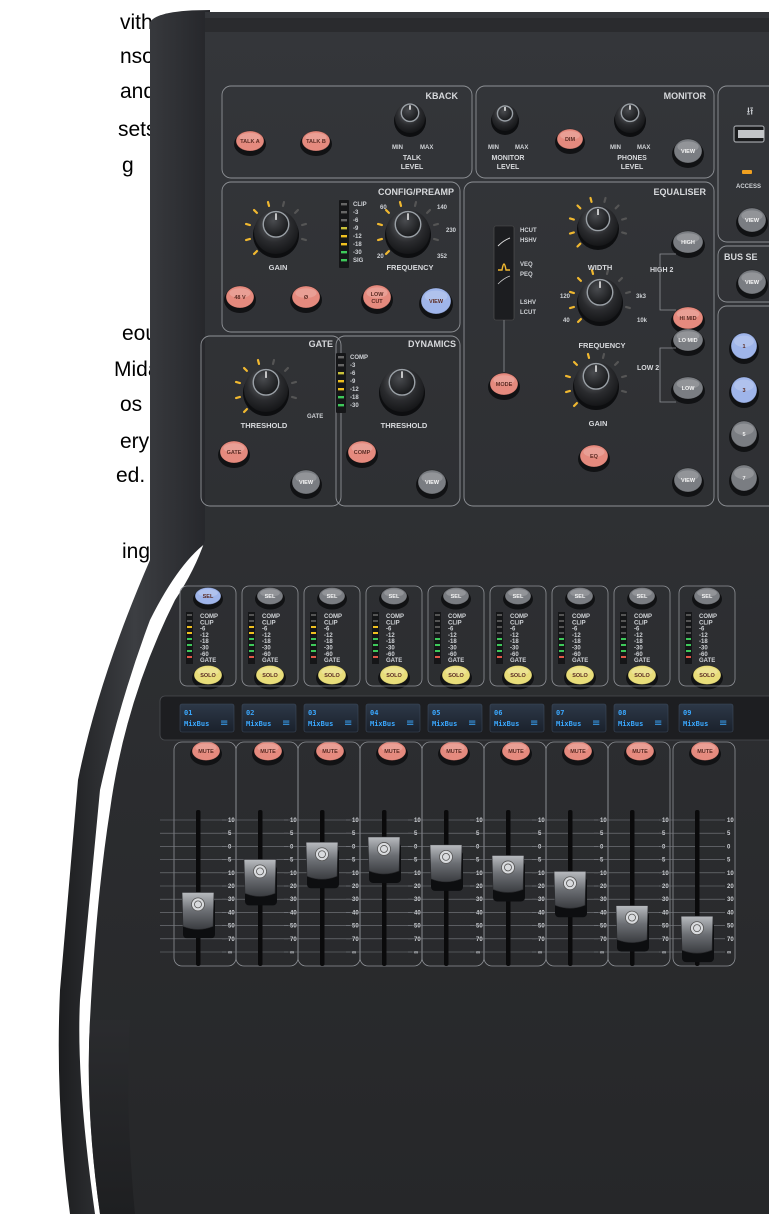  I want to click on sel-button-04: SEL, so click(394, 598).